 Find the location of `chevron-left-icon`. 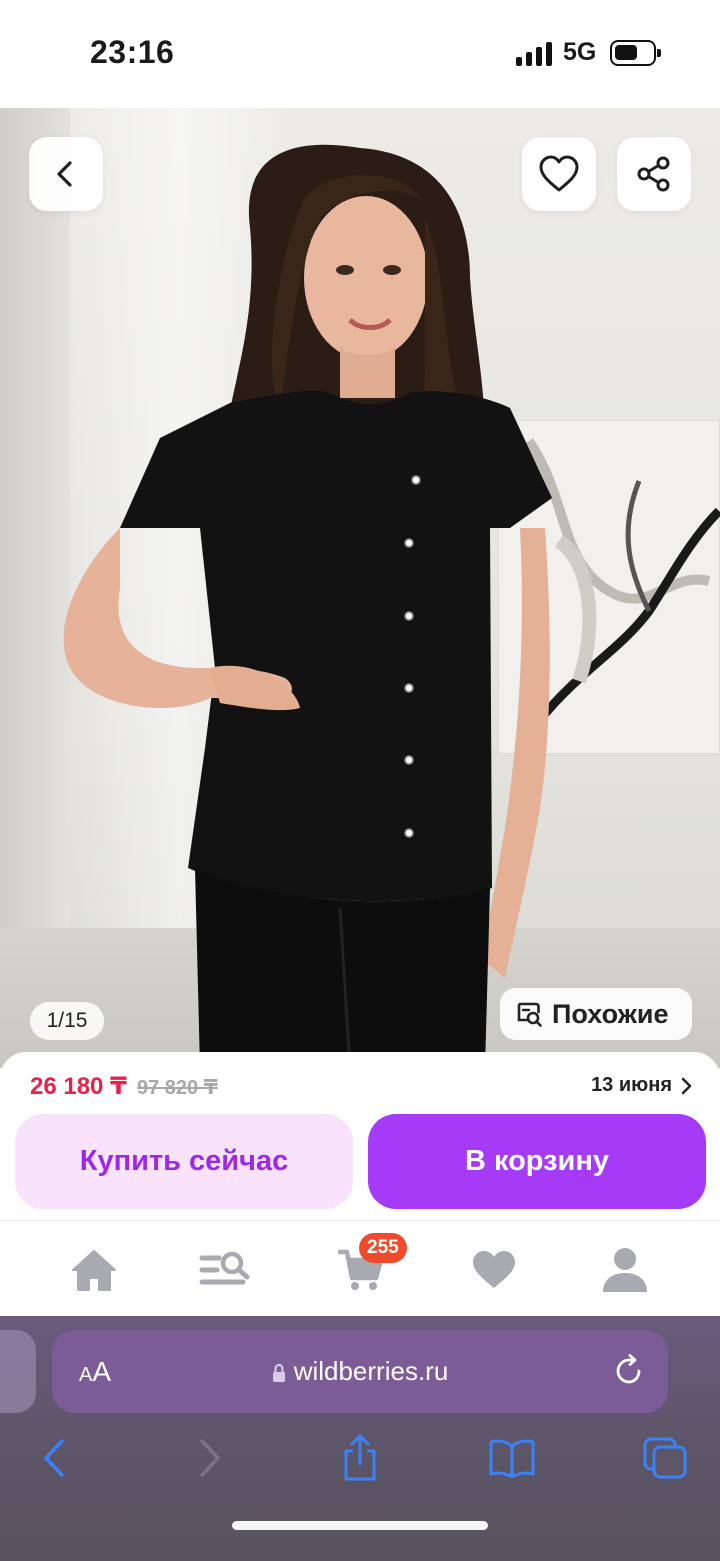

chevron-left-icon is located at coordinates (64, 174).